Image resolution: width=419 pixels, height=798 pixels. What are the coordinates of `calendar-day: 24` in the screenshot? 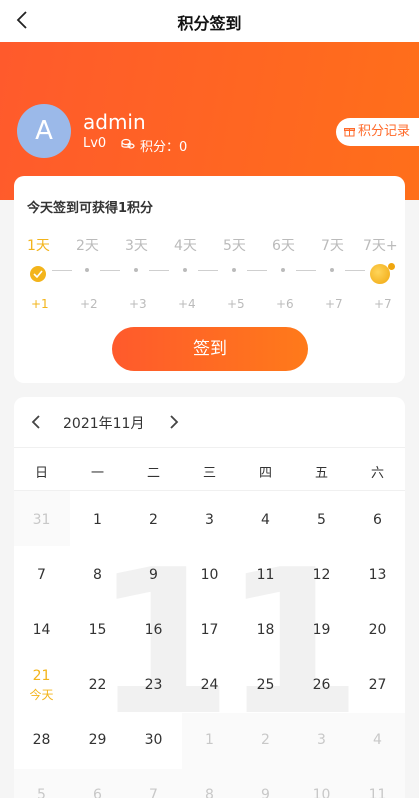 It's located at (209, 685).